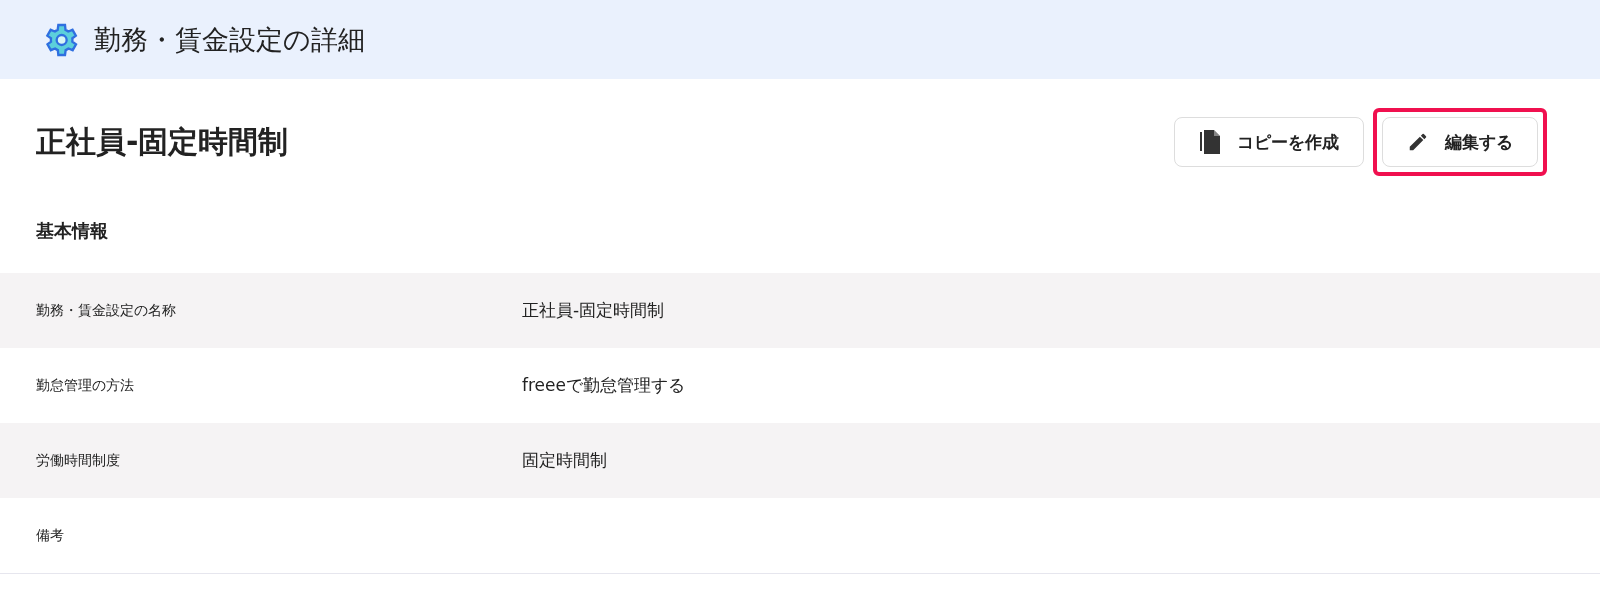 This screenshot has height=591, width=1600. What do you see at coordinates (50, 535) in the screenshot?
I see `field-label: 備考` at bounding box center [50, 535].